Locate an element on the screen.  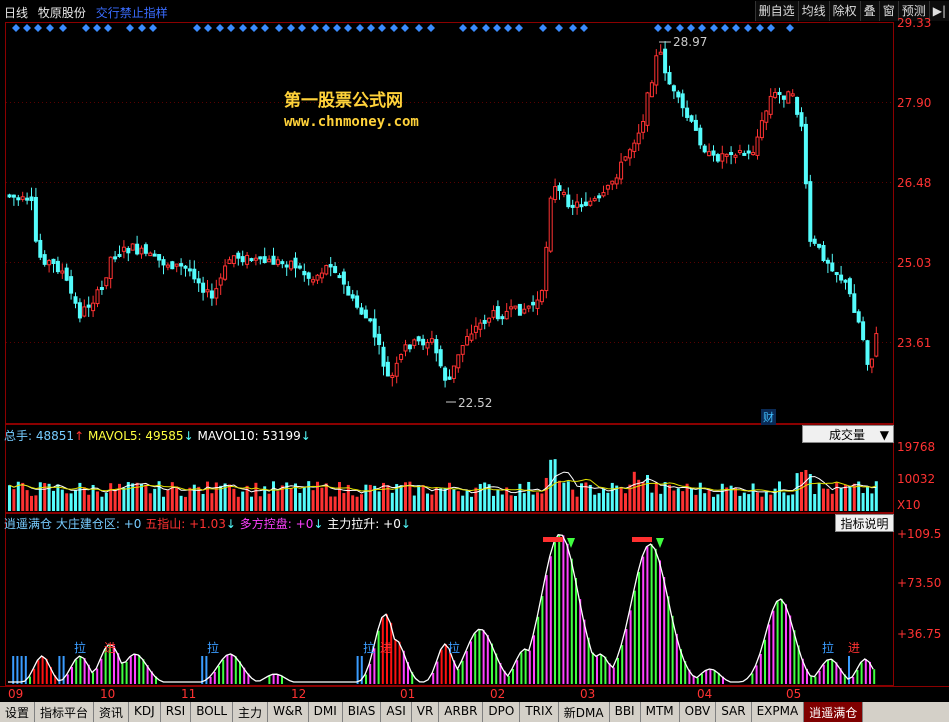
date-tick: 01 is located at coordinates (407, 694).